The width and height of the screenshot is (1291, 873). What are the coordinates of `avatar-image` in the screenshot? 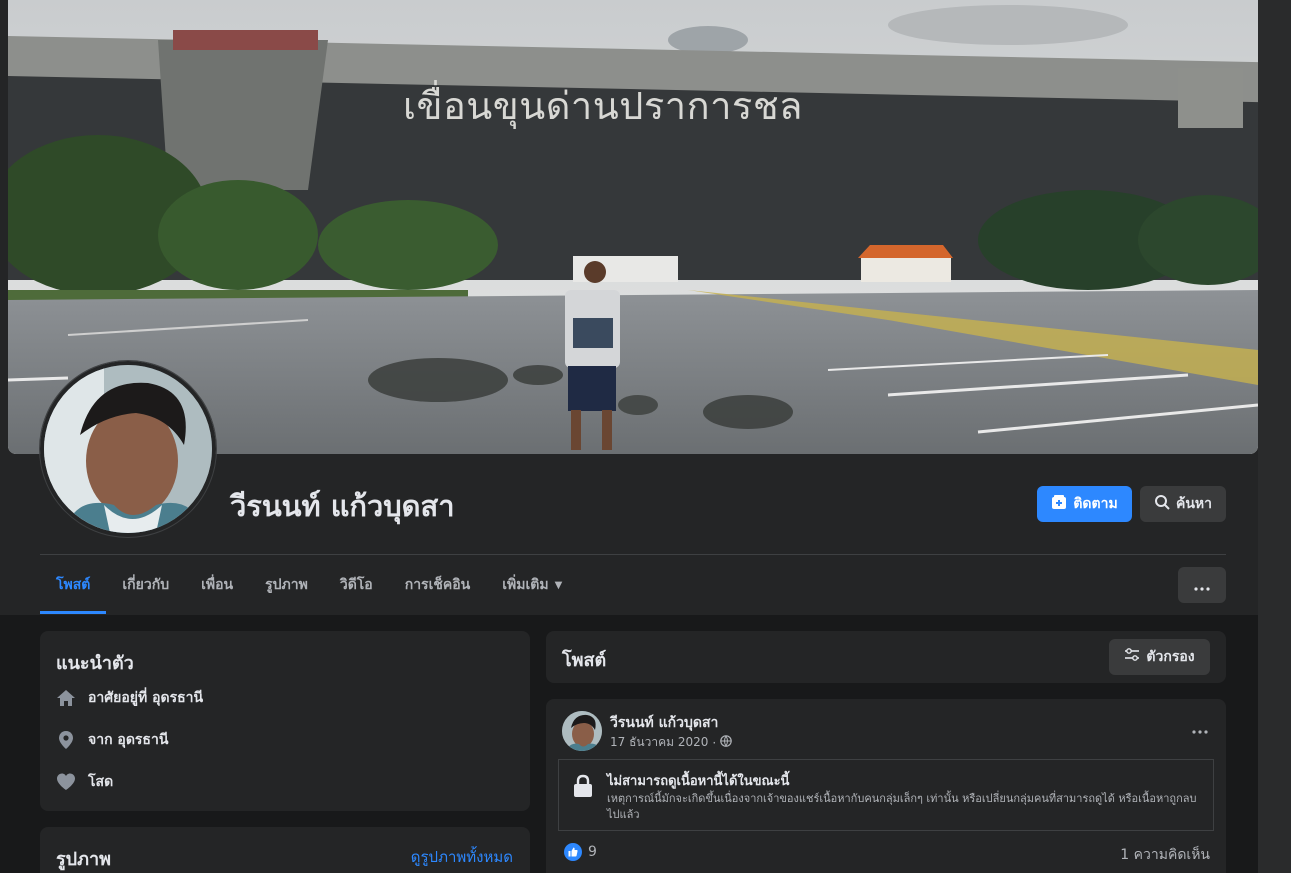 It's located at (128, 449).